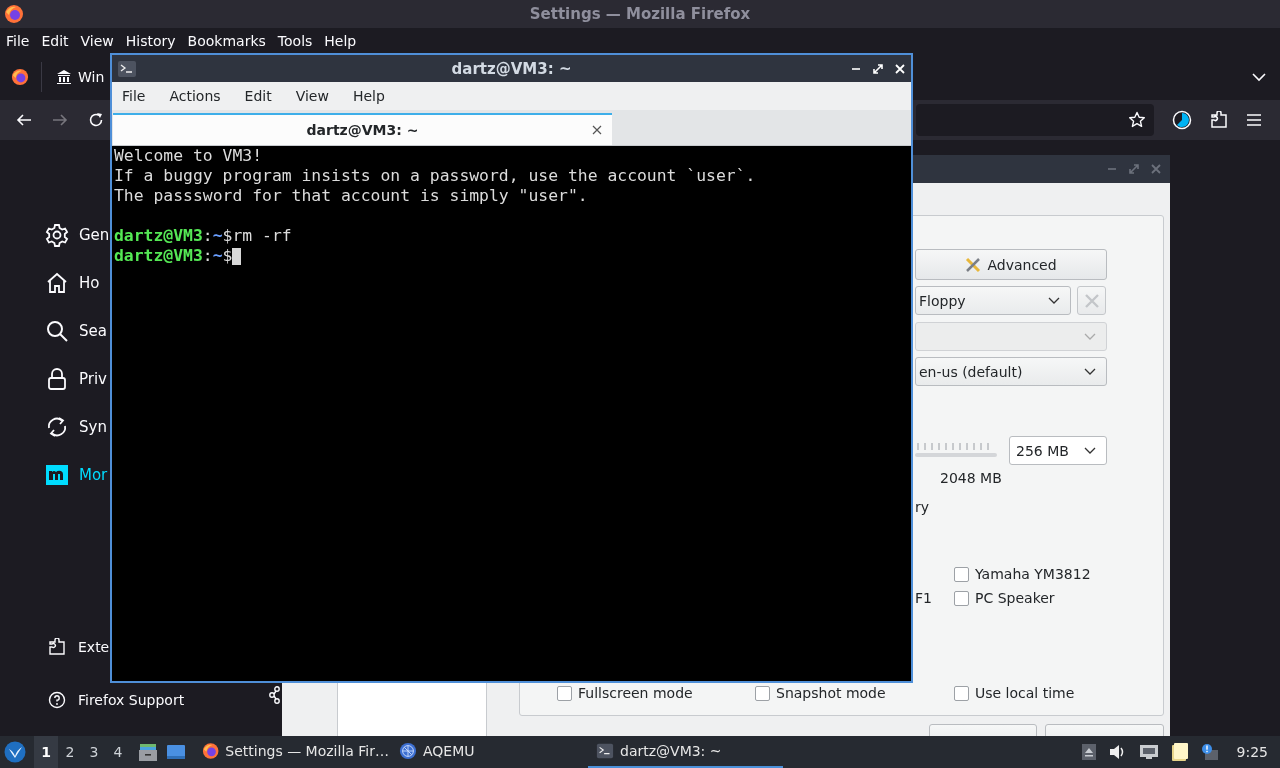 The width and height of the screenshot is (1280, 768). I want to click on window-title: dartz@VM3: ~, so click(511, 68).